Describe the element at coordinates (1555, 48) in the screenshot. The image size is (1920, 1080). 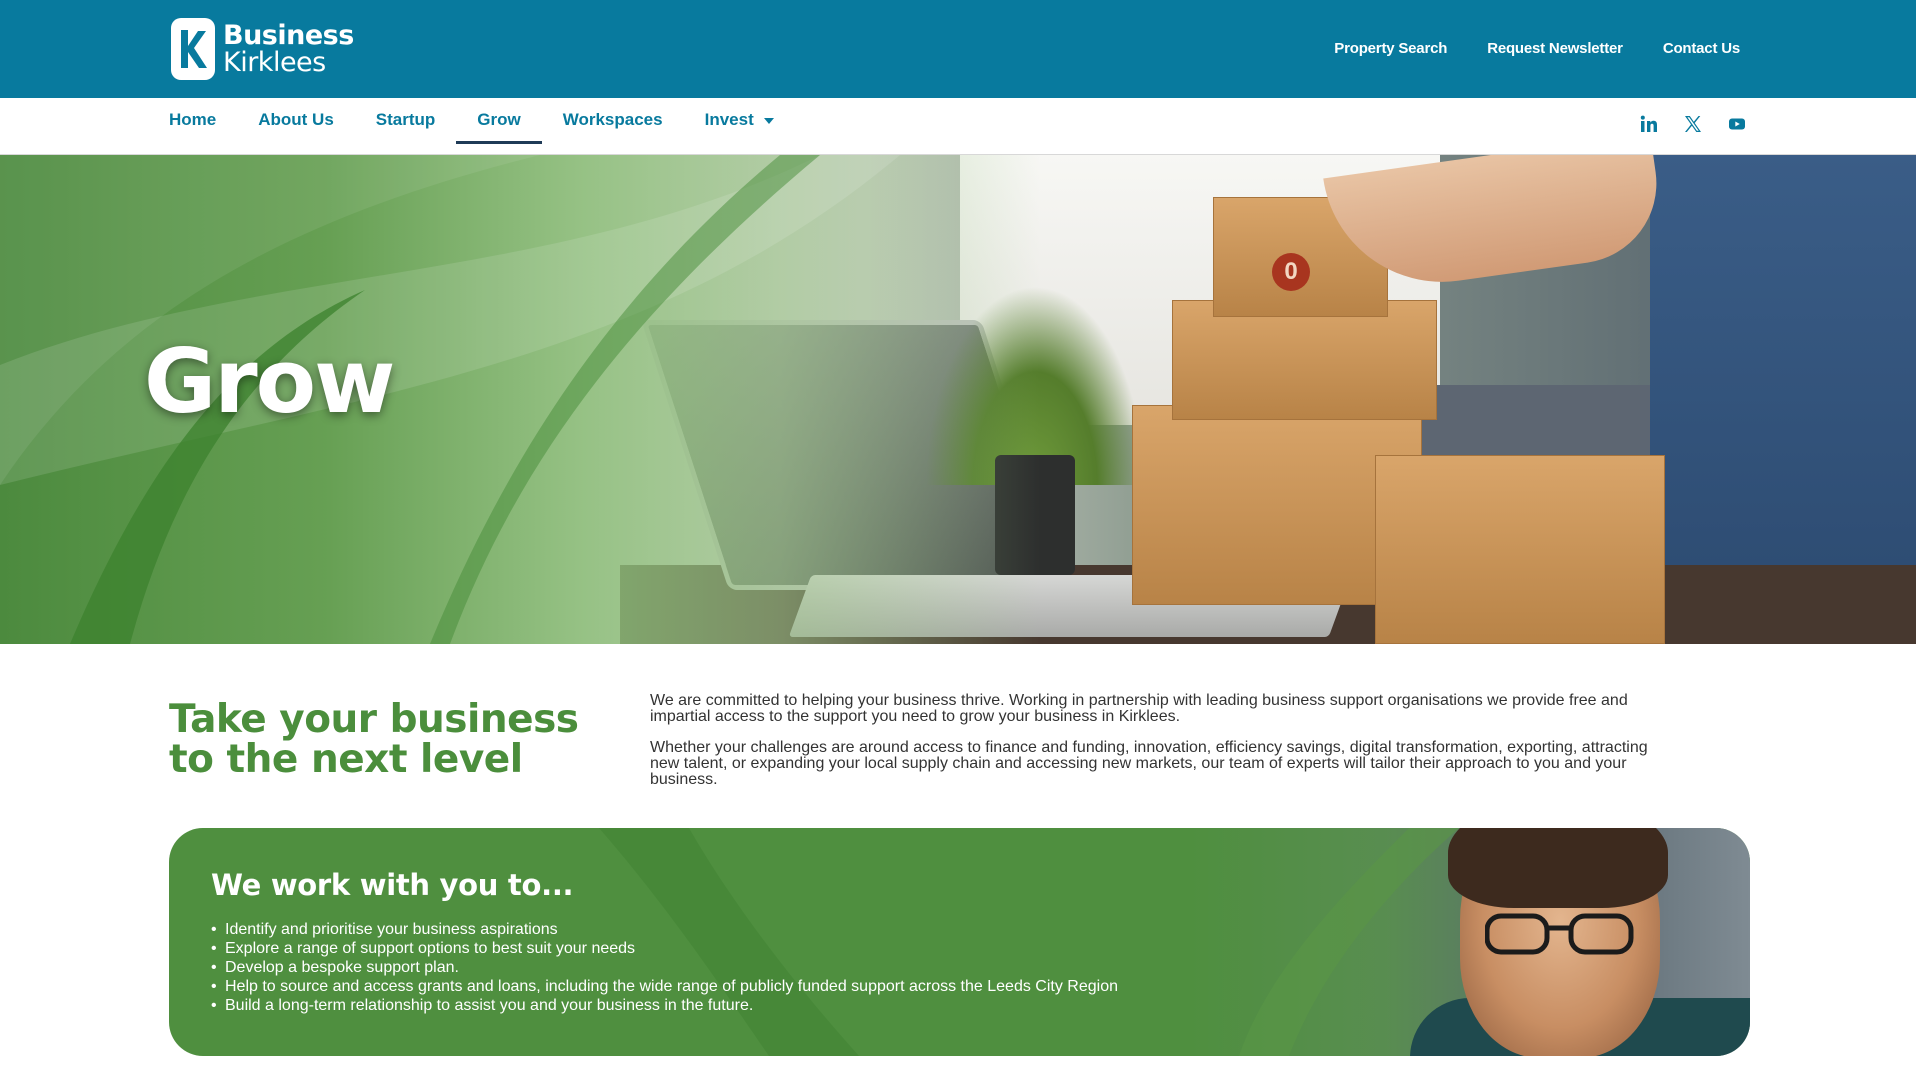
I see `request-newsletter-link: Request Newsletter` at that location.